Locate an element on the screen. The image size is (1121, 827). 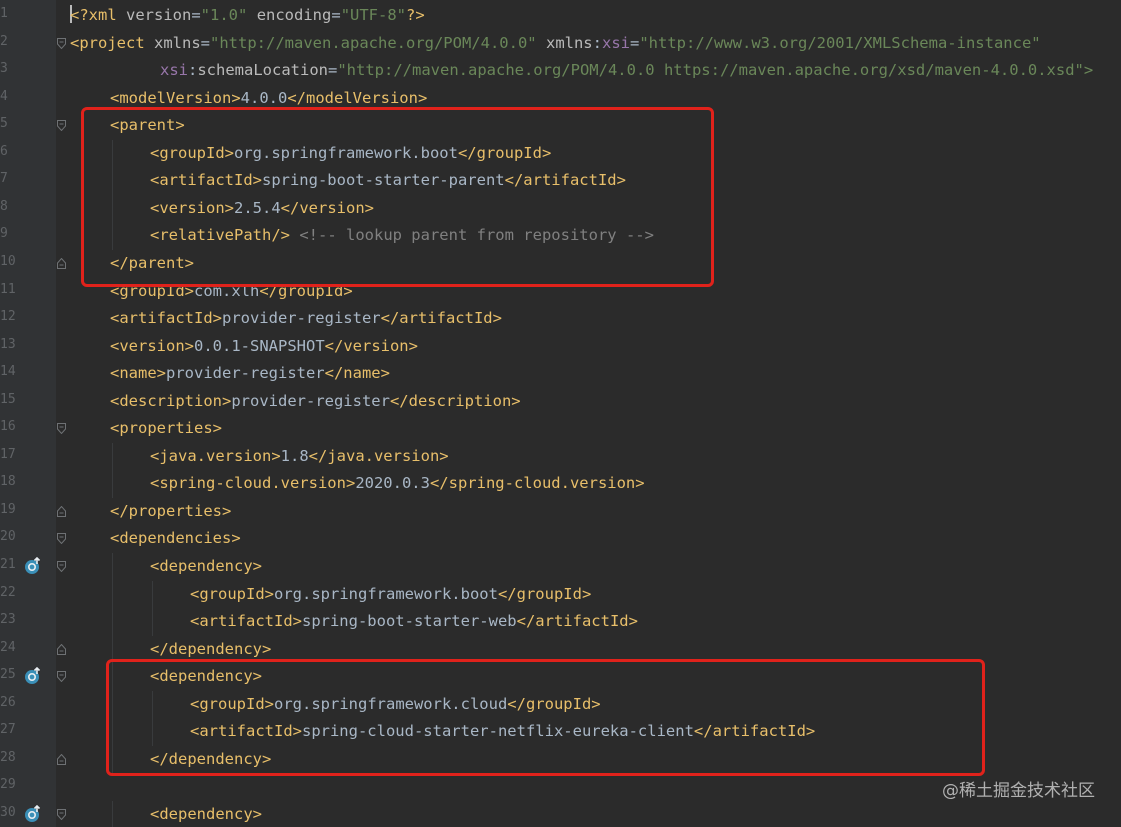
line-number: 26 is located at coordinates (8, 702).